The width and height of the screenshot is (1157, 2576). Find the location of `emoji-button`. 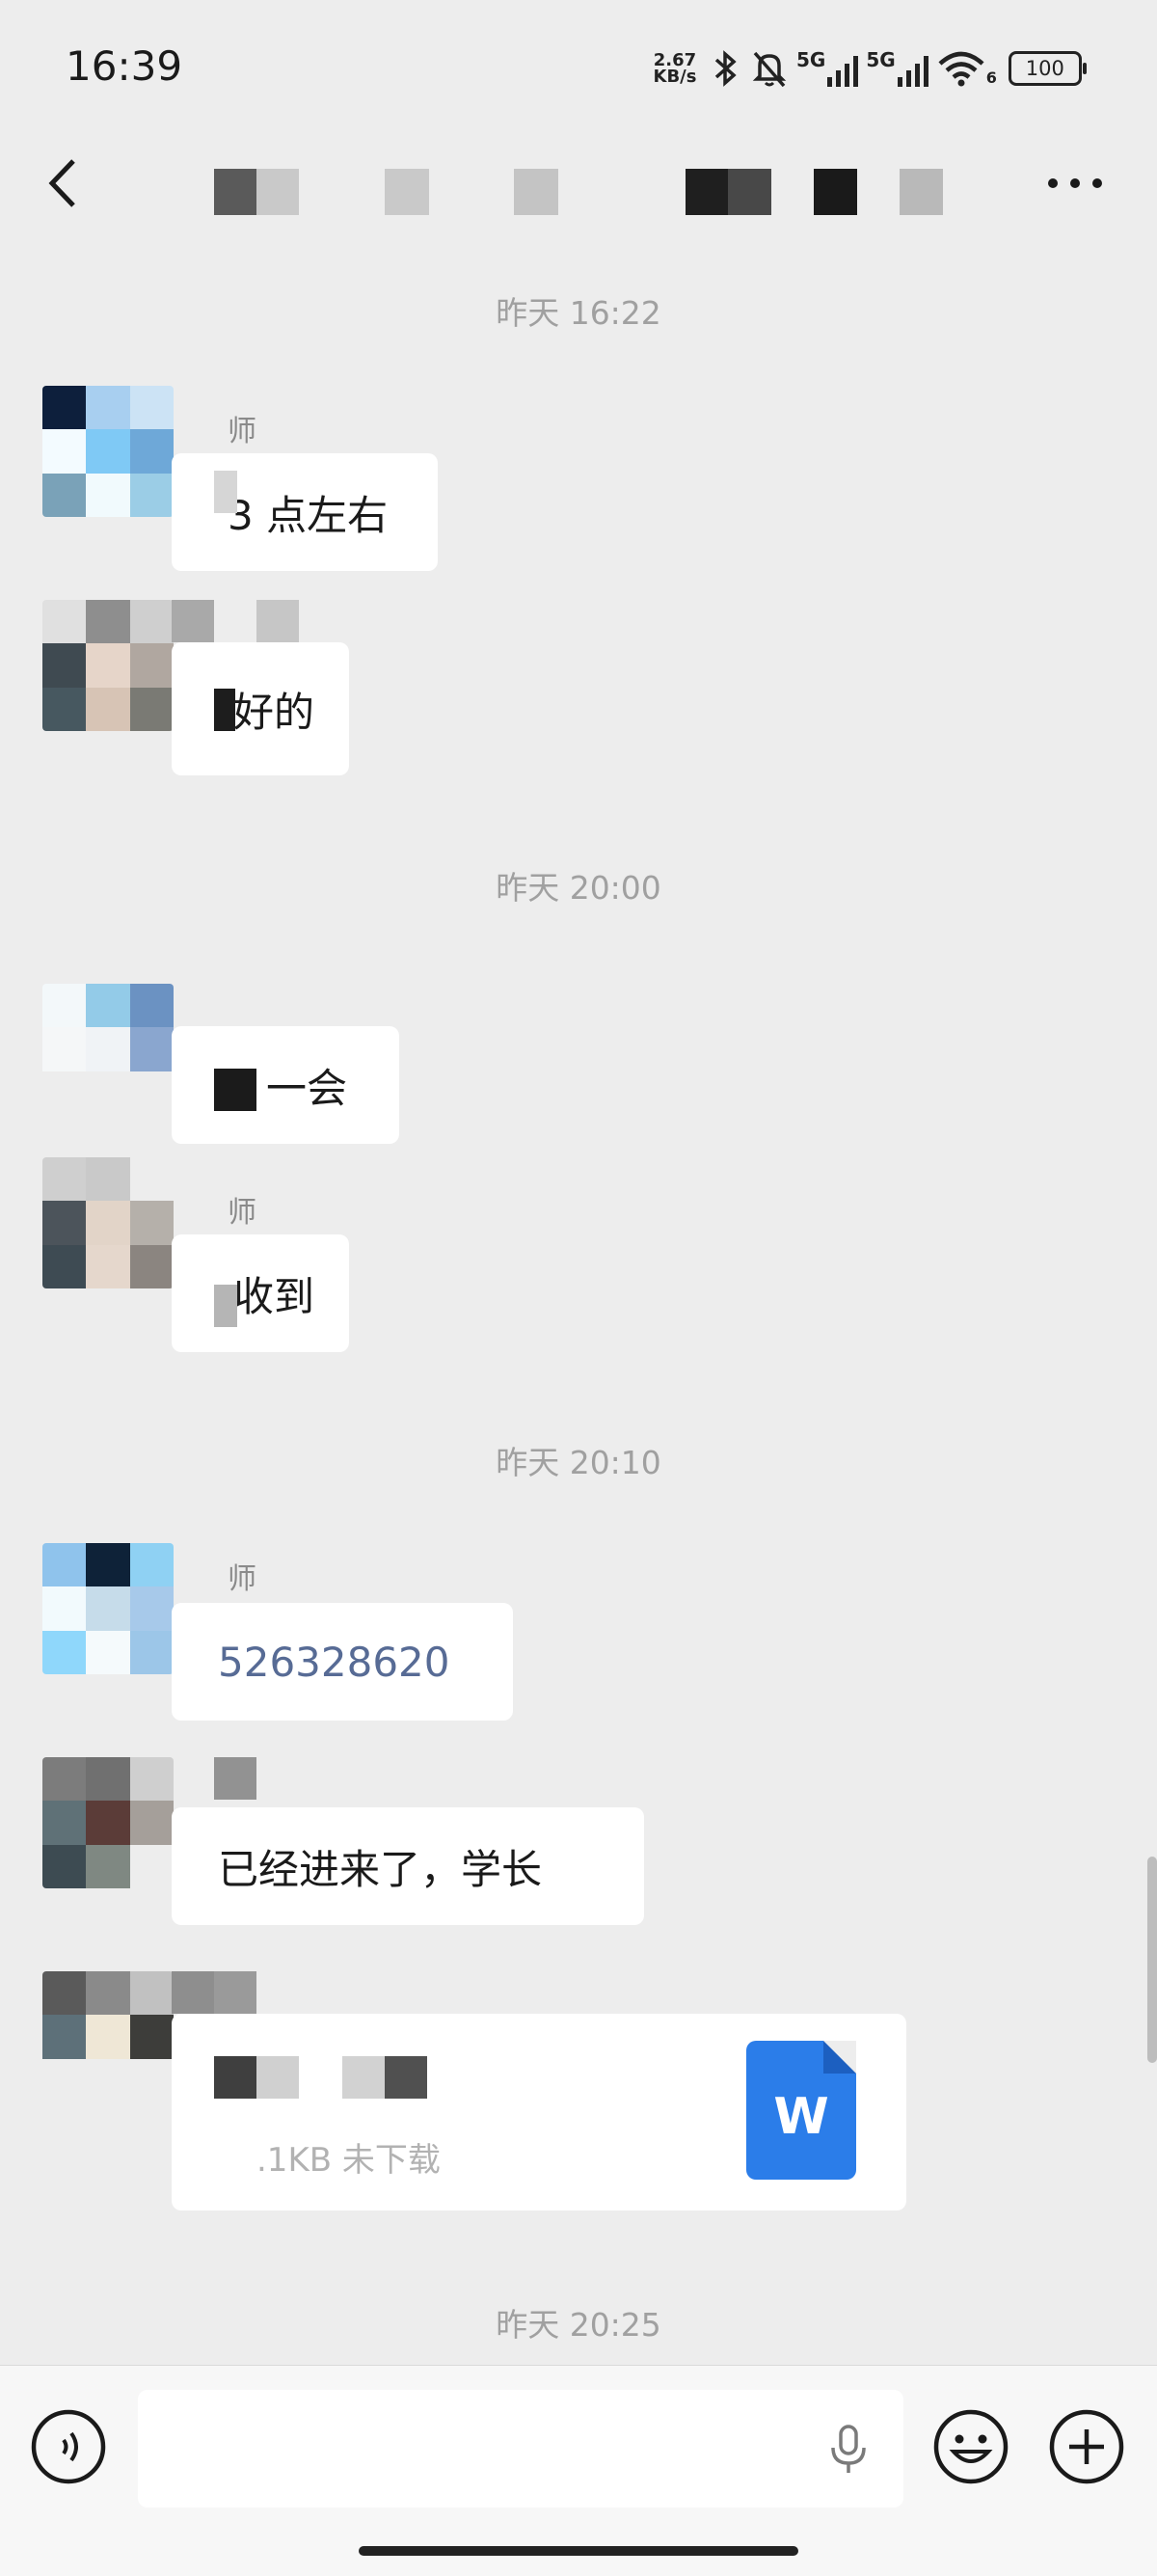

emoji-button is located at coordinates (970, 2446).